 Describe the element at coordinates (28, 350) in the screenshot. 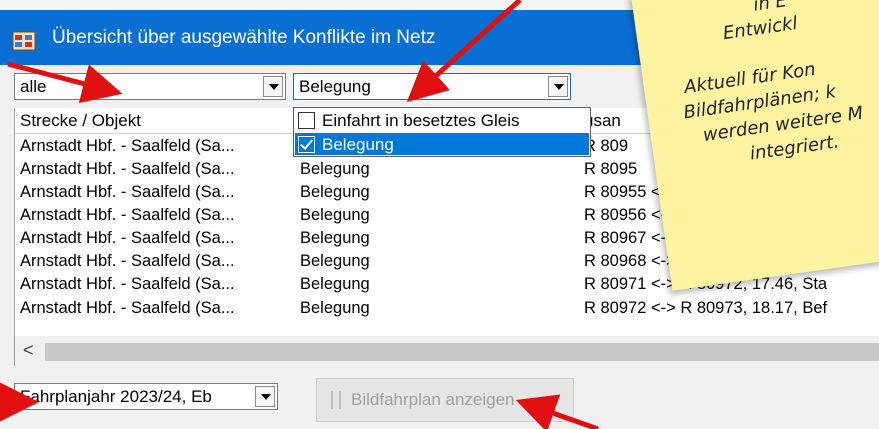

I see `scroll-left-icon: <` at that location.